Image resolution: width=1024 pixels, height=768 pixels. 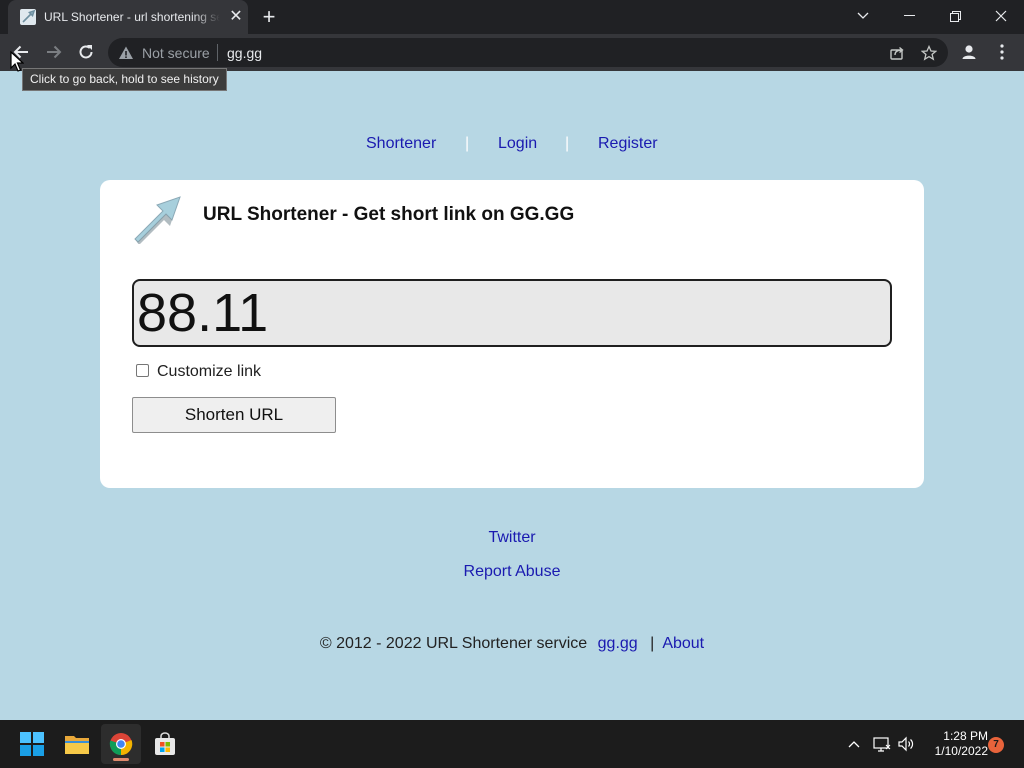 I want to click on copyright-text: © 2012 - 2022 URL Shortener service, so click(x=453, y=643).